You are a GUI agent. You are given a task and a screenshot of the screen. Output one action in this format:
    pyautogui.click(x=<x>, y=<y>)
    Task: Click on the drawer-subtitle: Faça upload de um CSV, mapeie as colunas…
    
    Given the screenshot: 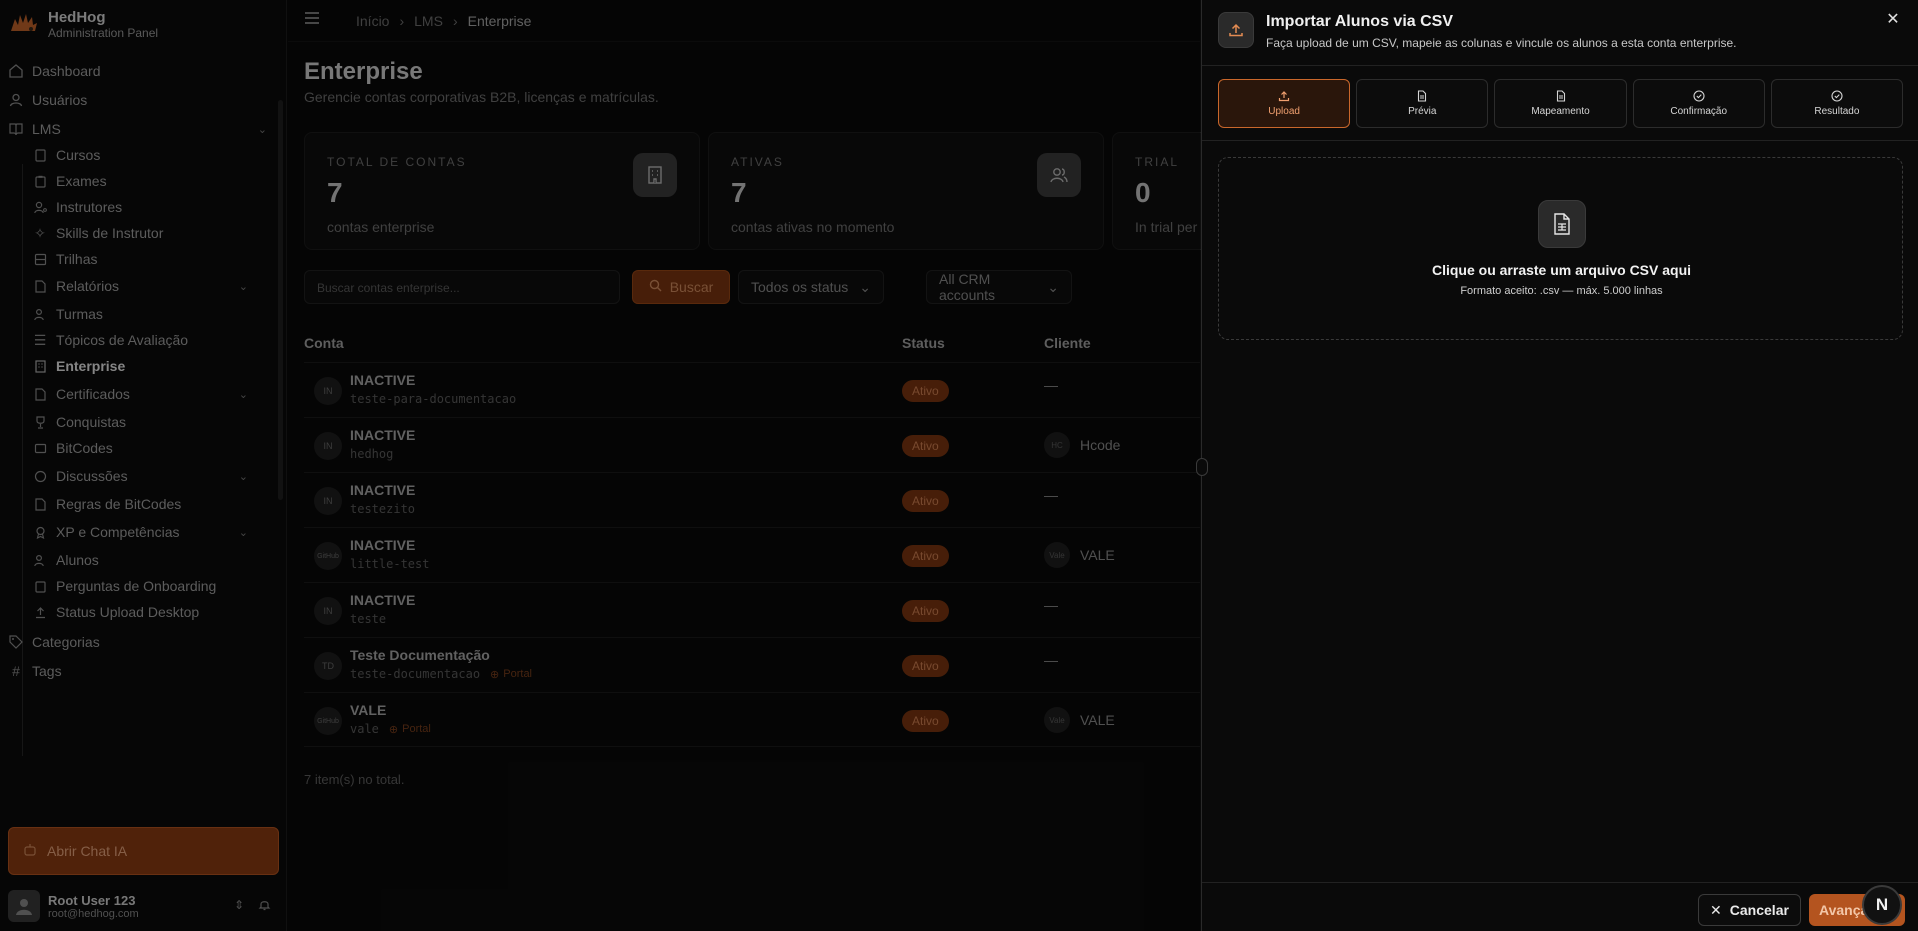 What is the action you would take?
    pyautogui.click(x=1501, y=43)
    